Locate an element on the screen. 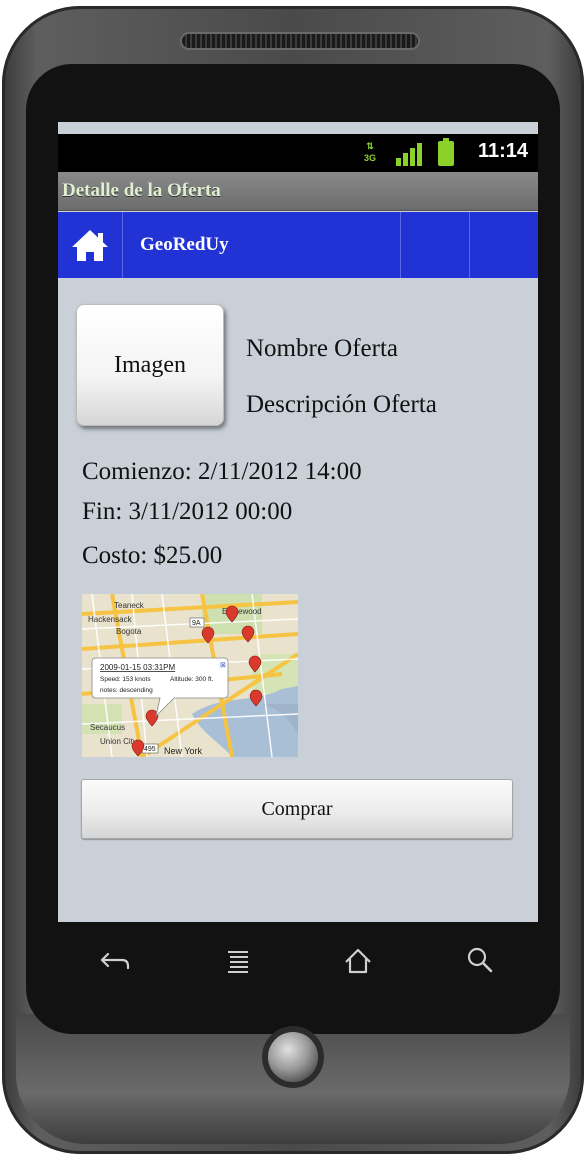 Image resolution: width=586 pixels, height=1162 pixels. home-icon is located at coordinates (90, 245).